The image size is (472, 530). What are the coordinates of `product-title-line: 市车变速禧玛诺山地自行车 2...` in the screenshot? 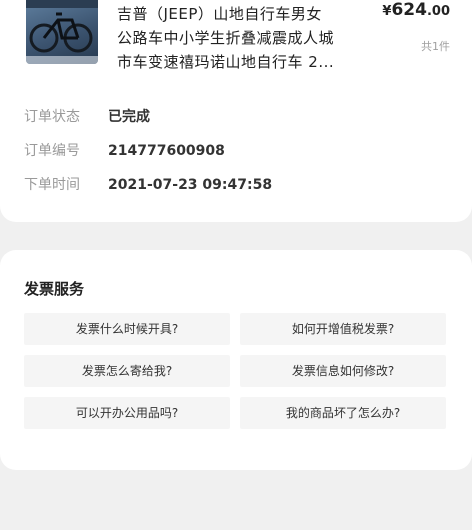 It's located at (226, 62).